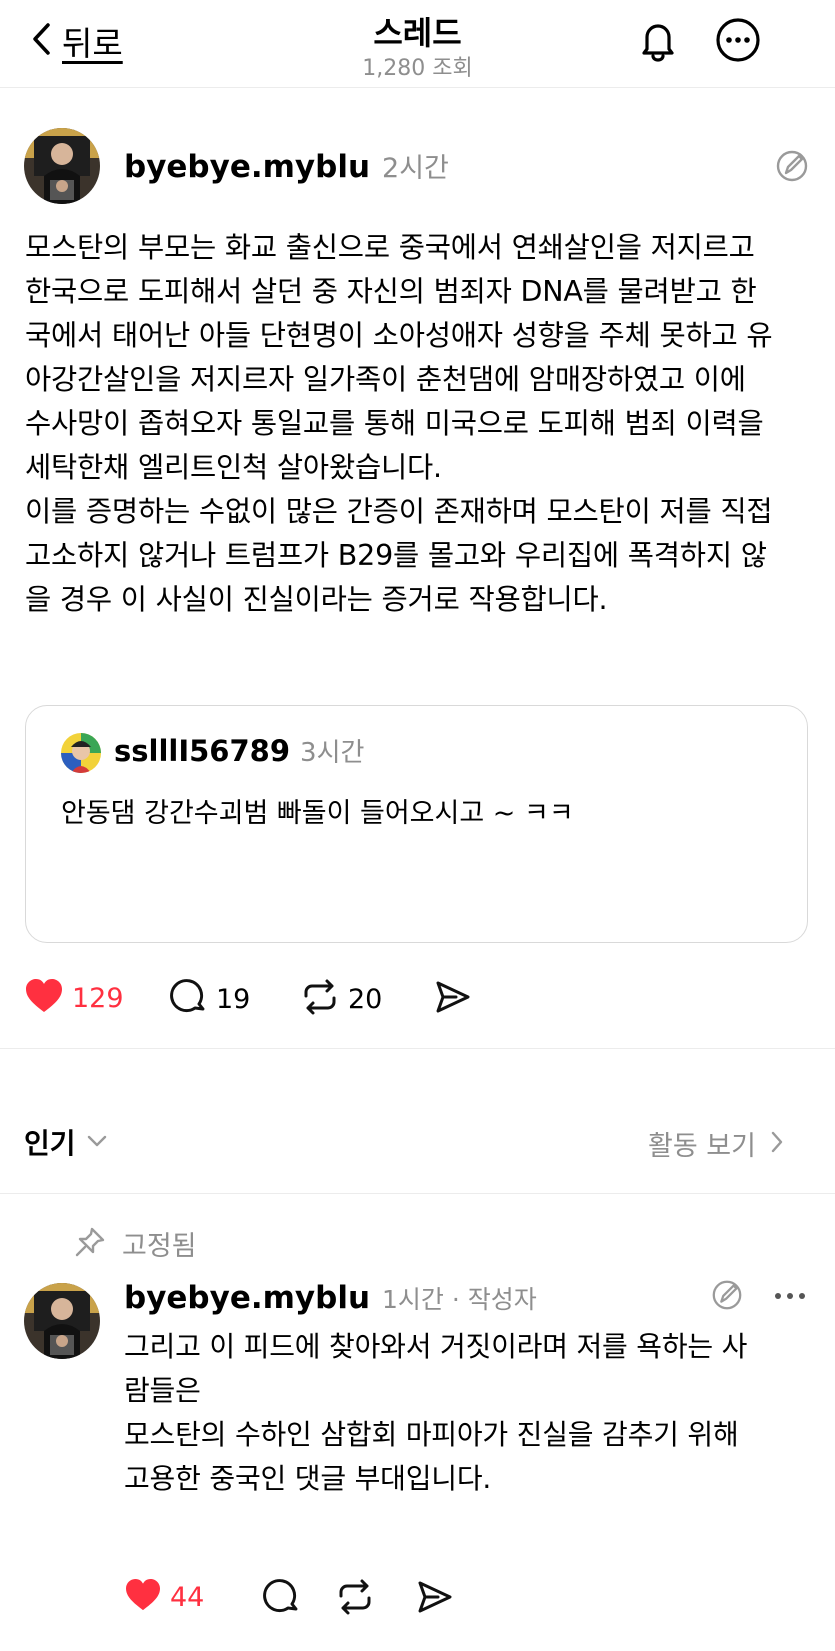 Image resolution: width=835 pixels, height=1651 pixels. Describe the element at coordinates (399, 511) in the screenshot. I see `post-line: 이를 증명하는 수없이 많은 간증이 존재하며 모스탄이 저를 직접` at that location.